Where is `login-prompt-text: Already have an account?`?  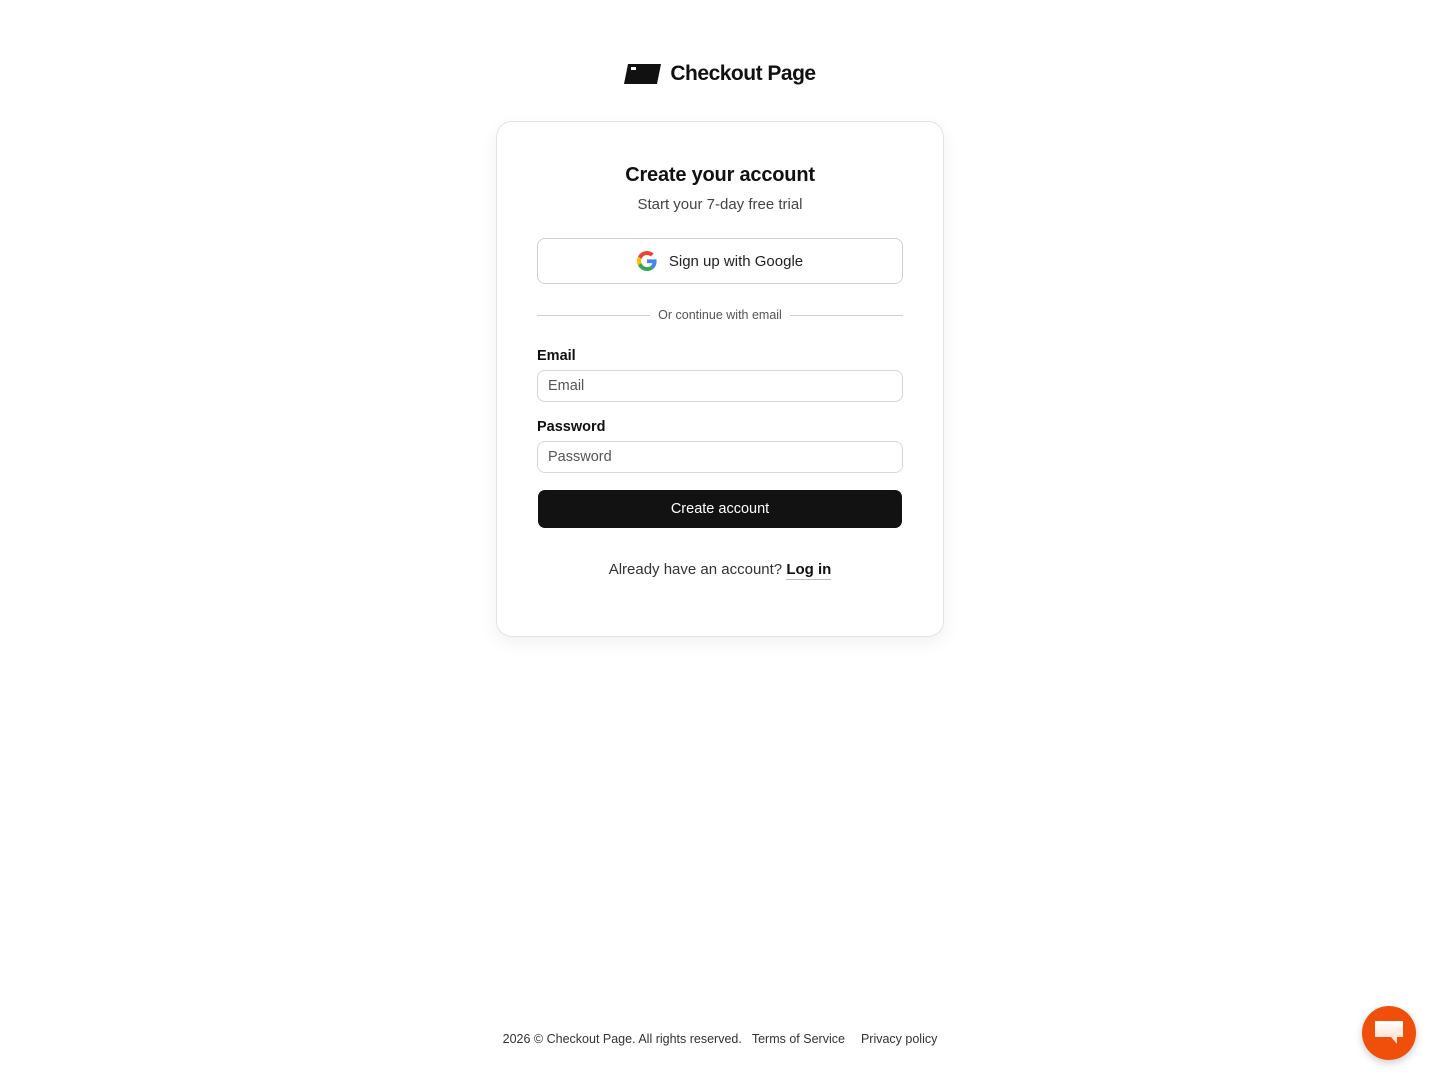
login-prompt-text: Already have an account? is located at coordinates (695, 569).